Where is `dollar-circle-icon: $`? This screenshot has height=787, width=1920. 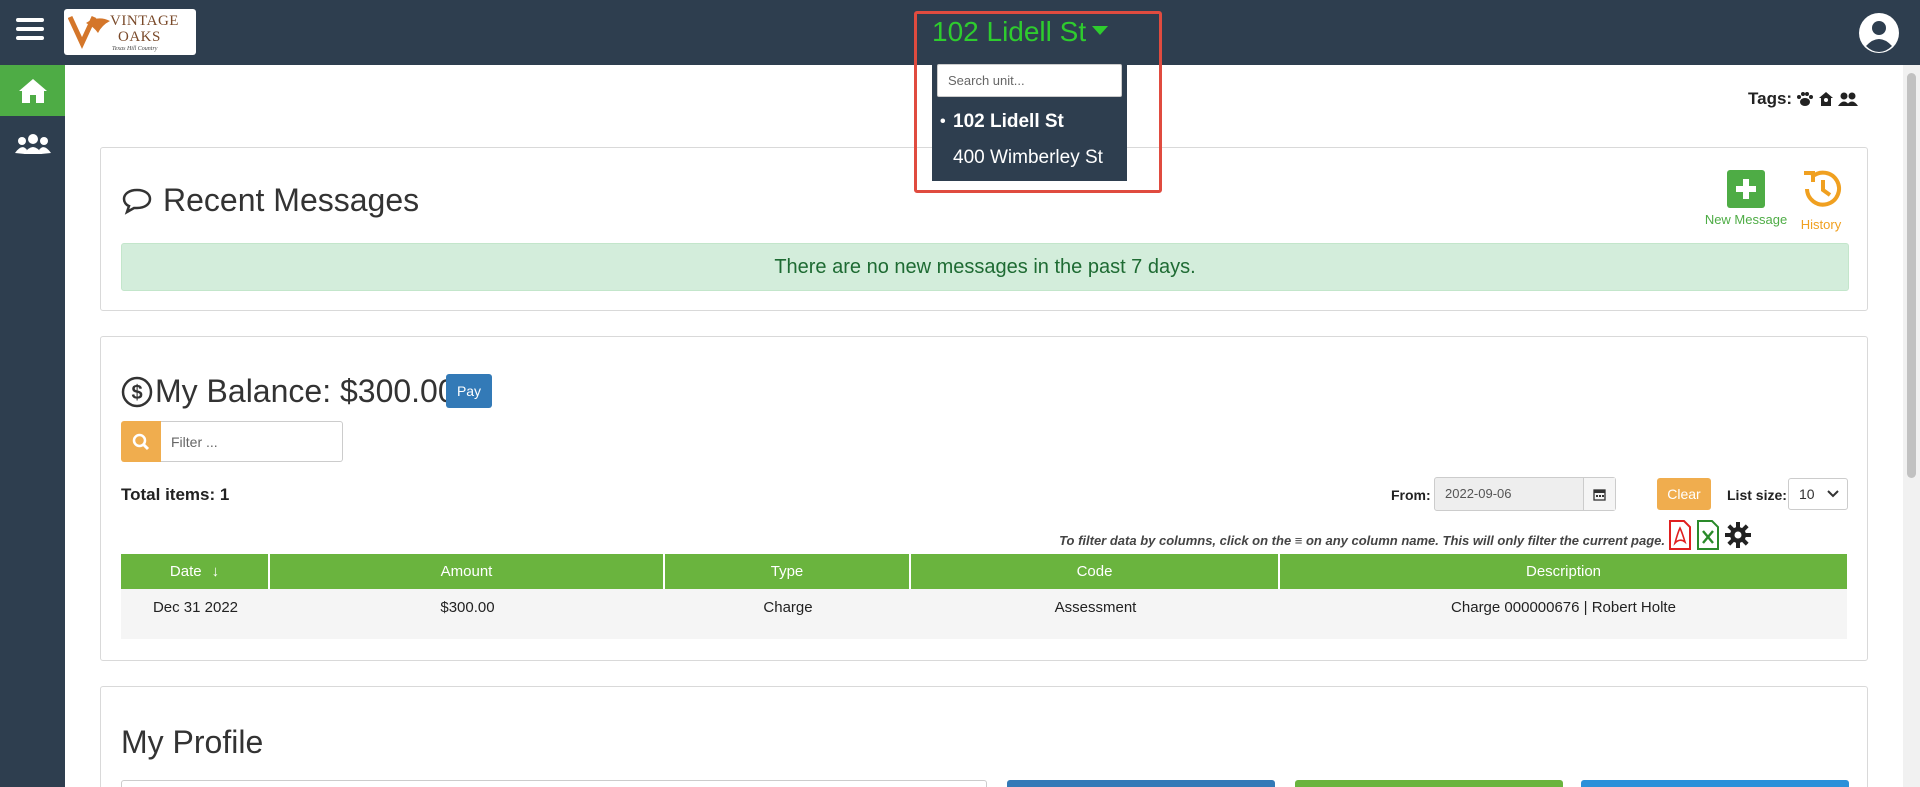
dollar-circle-icon: $ is located at coordinates (137, 391).